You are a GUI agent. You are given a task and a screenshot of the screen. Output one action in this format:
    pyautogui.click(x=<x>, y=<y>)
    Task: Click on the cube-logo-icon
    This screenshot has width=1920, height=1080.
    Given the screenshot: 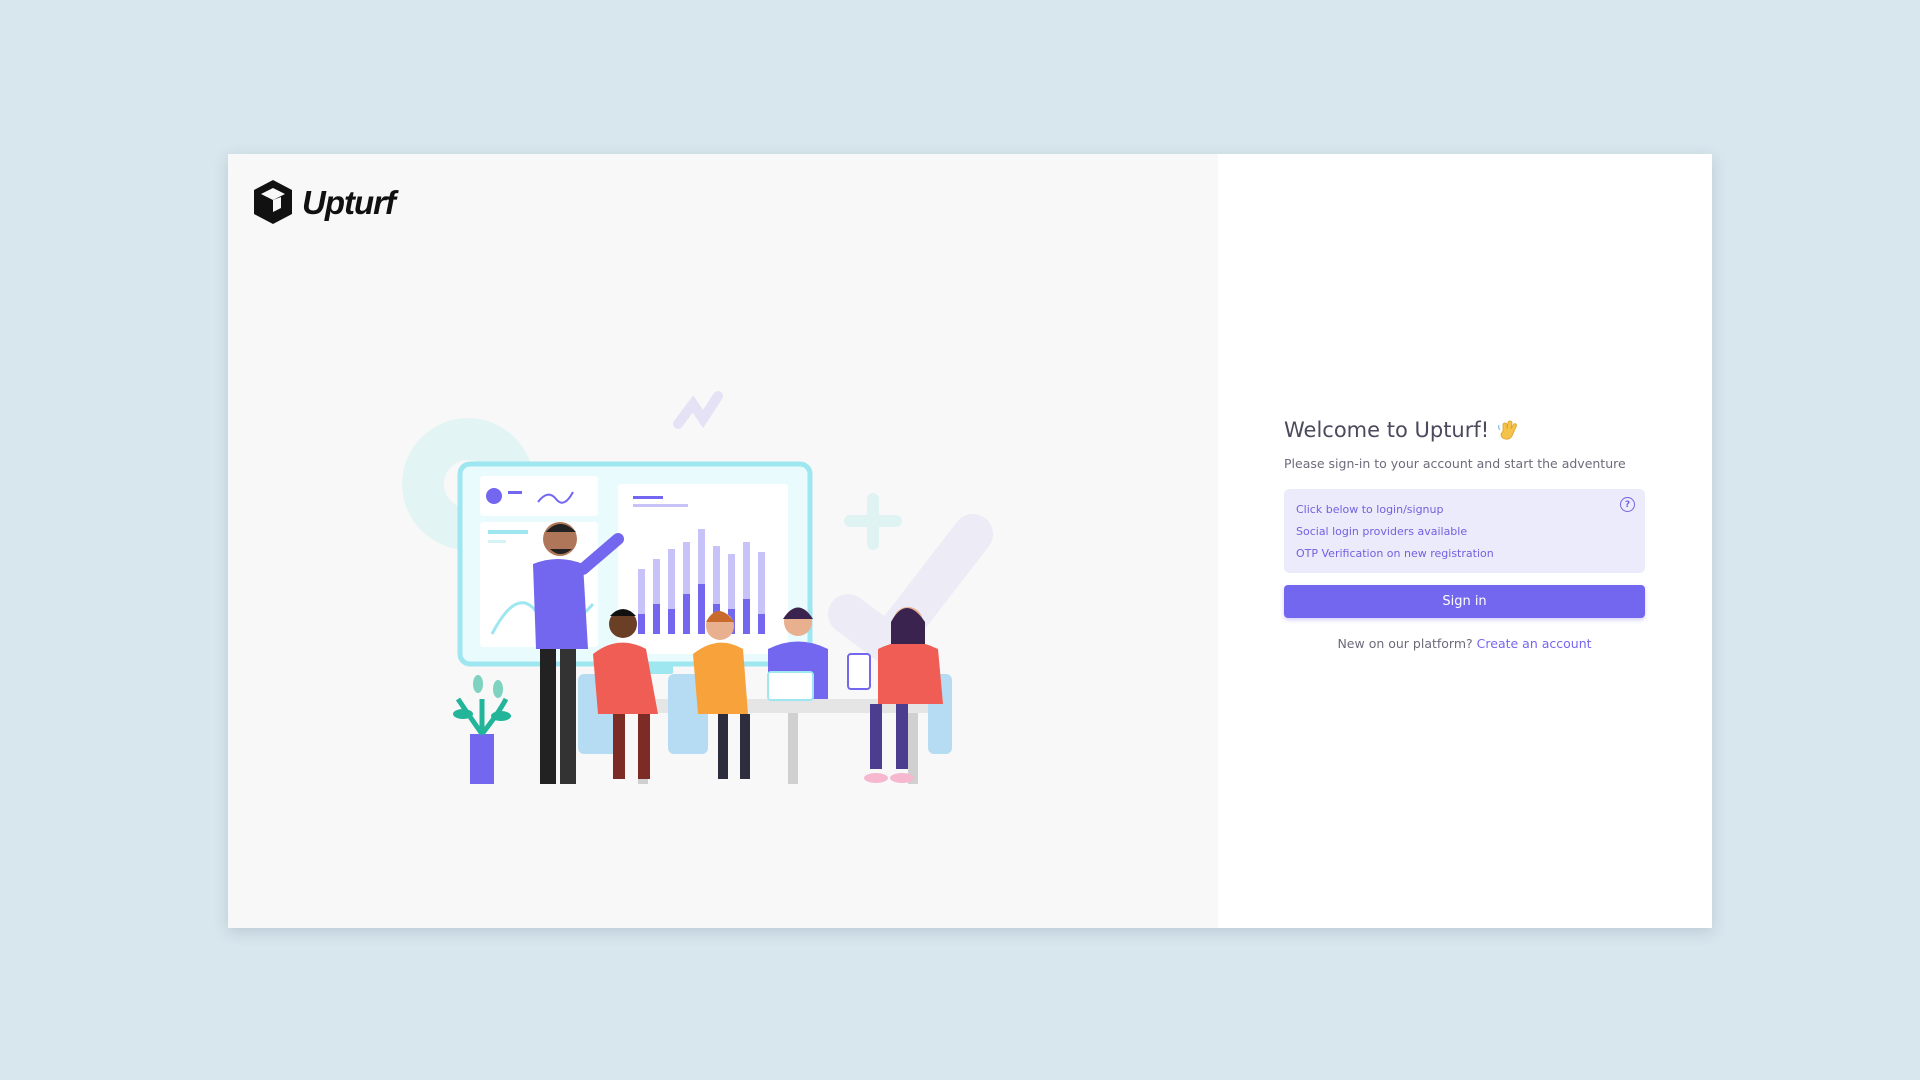 What is the action you would take?
    pyautogui.click(x=273, y=202)
    